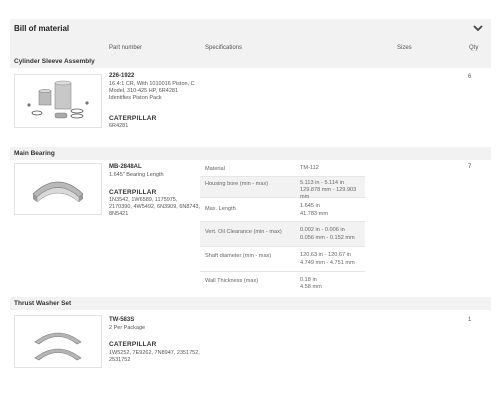 Image resolution: width=500 pixels, height=400 pixels. What do you see at coordinates (282, 210) in the screenshot?
I see `spec-row-max-length: Max. Length 1.645 in 41.783 mm` at bounding box center [282, 210].